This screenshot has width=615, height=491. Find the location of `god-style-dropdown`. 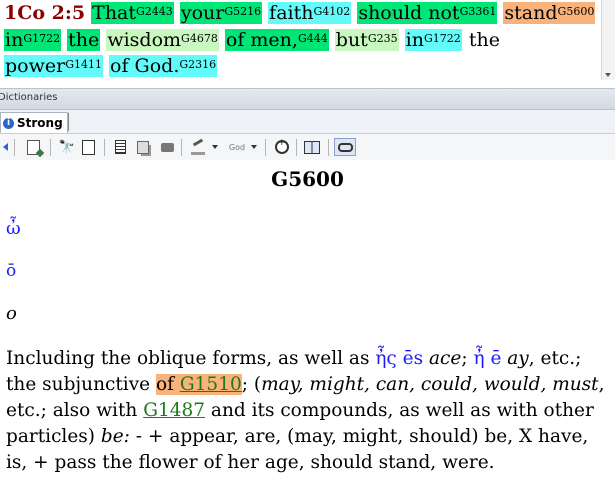

god-style-dropdown is located at coordinates (254, 147).